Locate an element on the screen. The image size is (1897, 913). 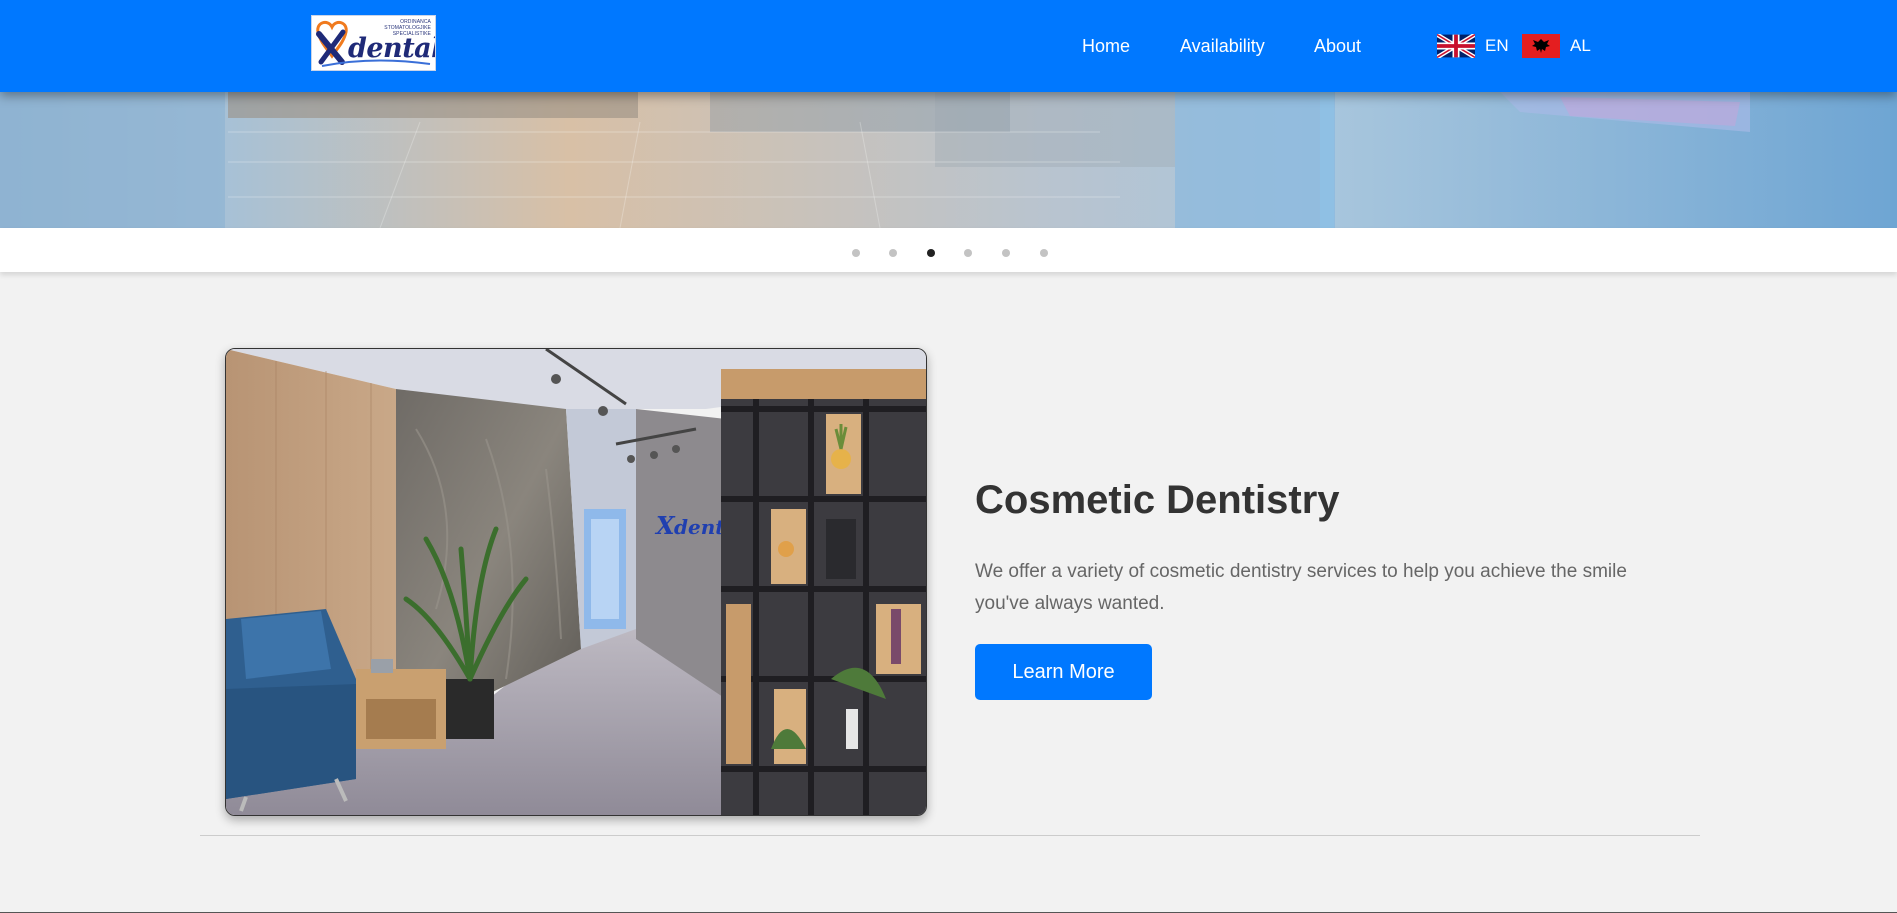
nav-availability: Availability is located at coordinates (1222, 46).